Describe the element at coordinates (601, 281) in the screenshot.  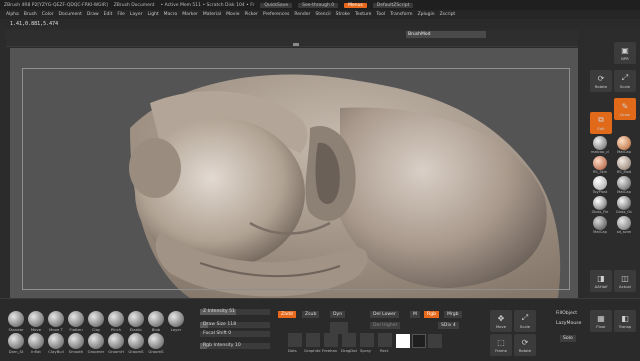
I see `aahalf-button: ◨ AAHalf` at that location.